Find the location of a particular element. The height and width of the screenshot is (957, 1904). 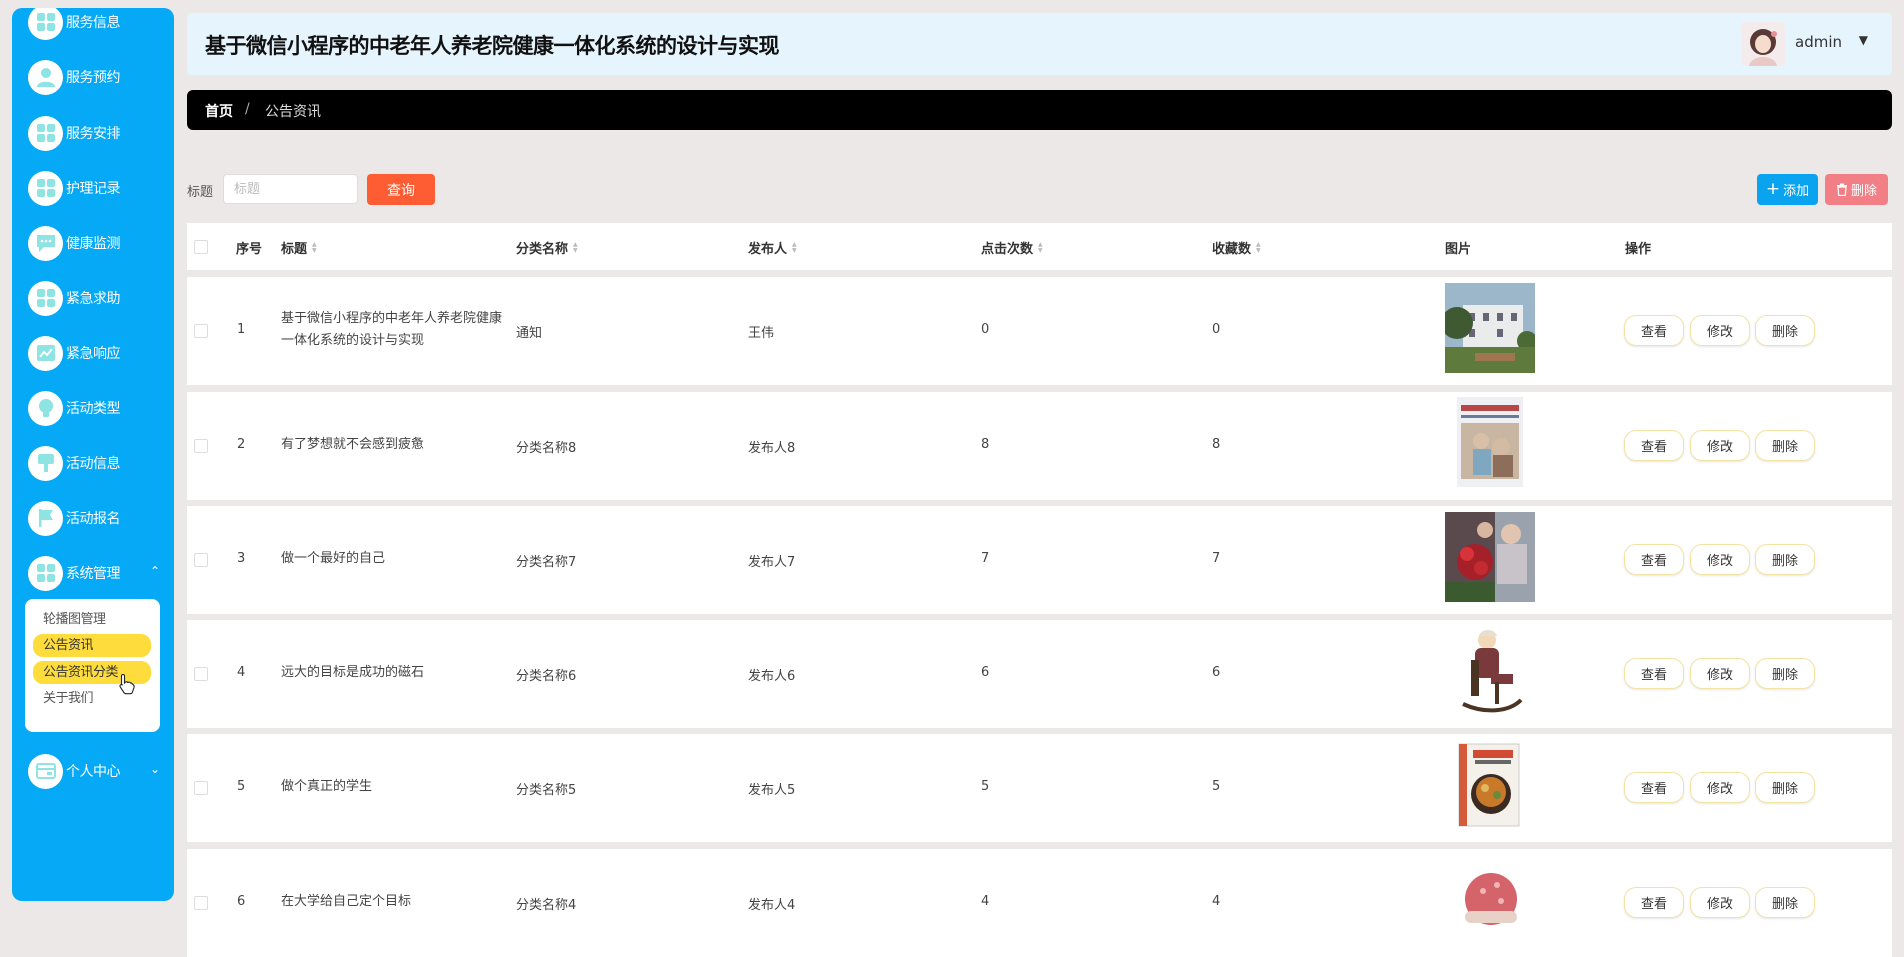

sidebar-item-activity-signup: 活动报名 is located at coordinates (93, 518).